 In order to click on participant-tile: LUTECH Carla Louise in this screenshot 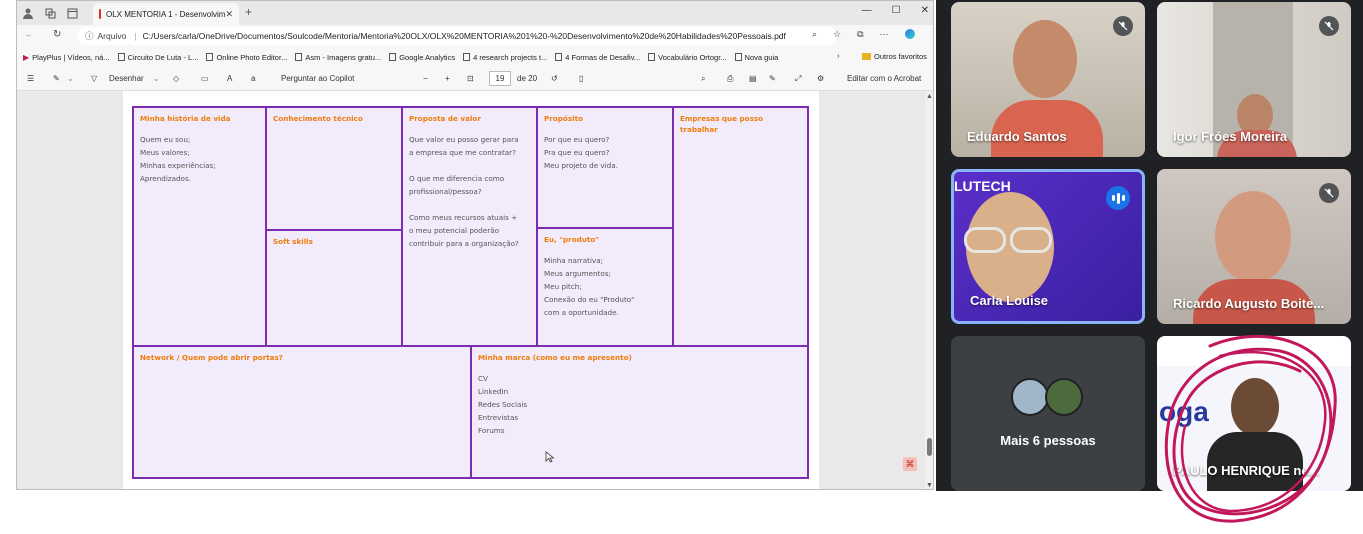, I will do `click(1048, 246)`.